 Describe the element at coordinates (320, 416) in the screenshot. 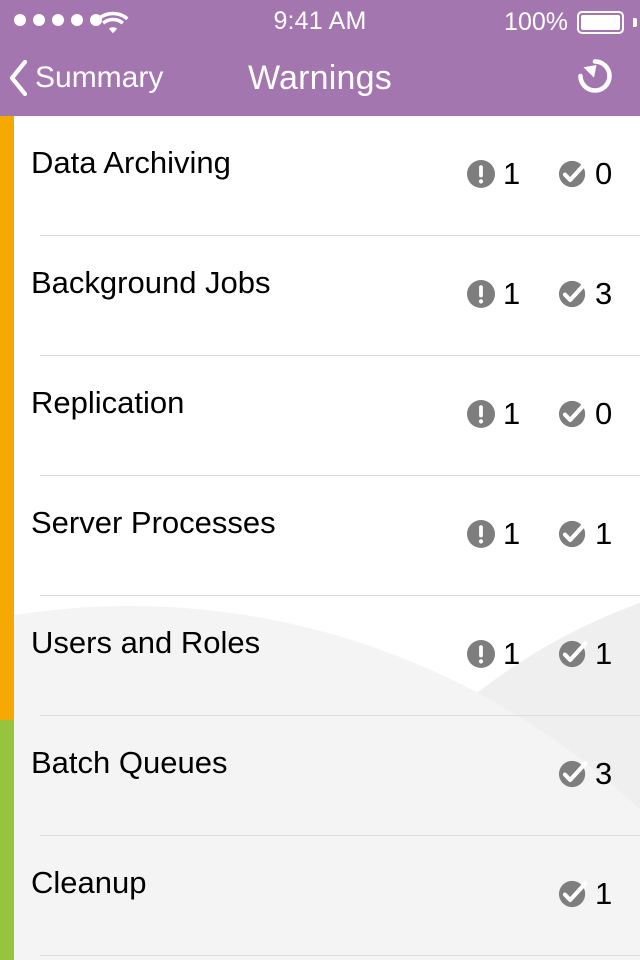

I see `list-item: Replication 1 0` at that location.